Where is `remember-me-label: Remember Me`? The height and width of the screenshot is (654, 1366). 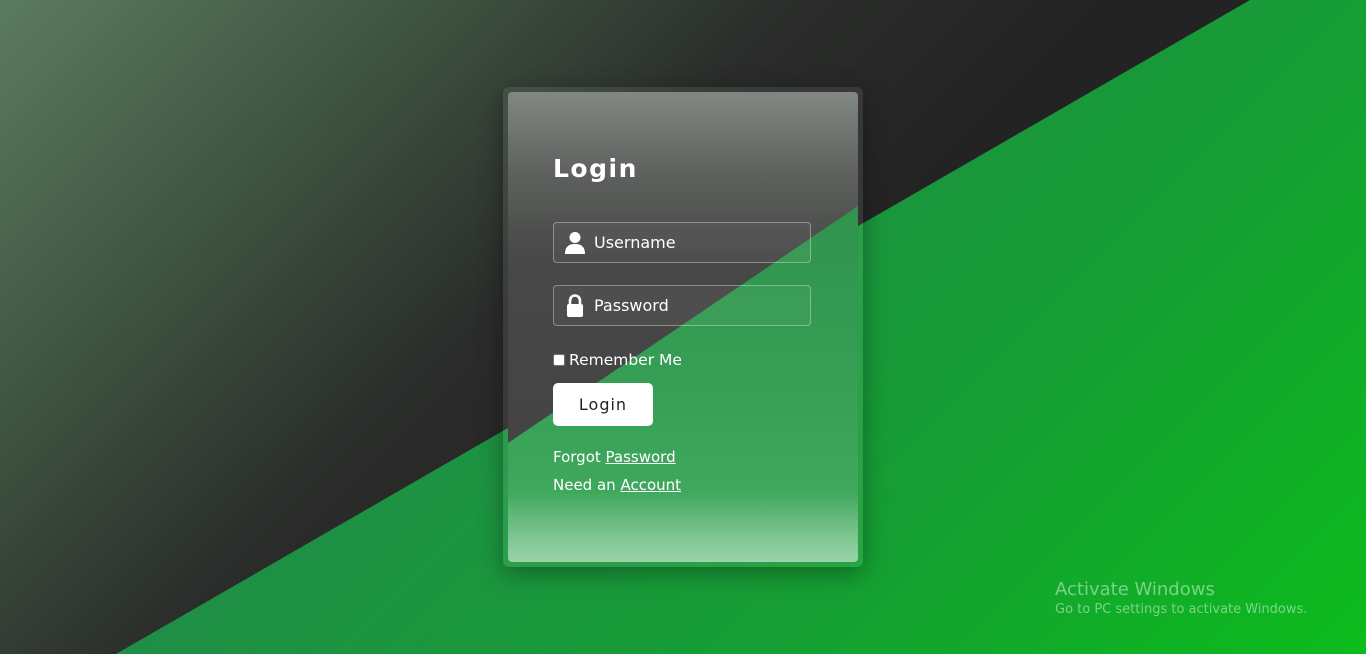 remember-me-label: Remember Me is located at coordinates (625, 360).